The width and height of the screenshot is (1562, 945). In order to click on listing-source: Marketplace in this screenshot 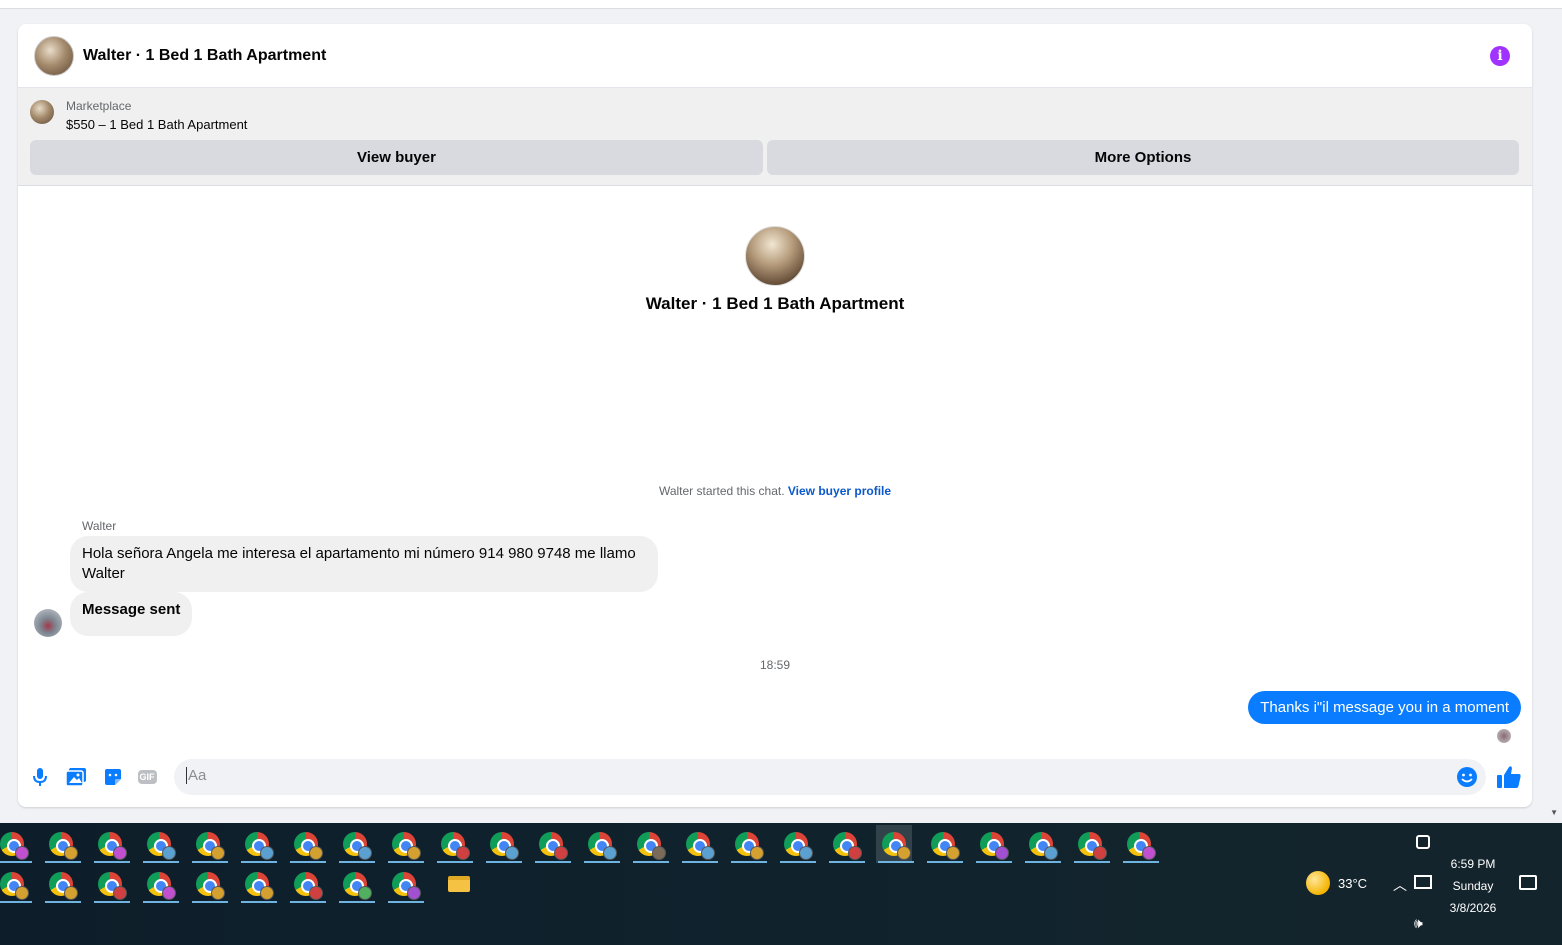, I will do `click(99, 106)`.